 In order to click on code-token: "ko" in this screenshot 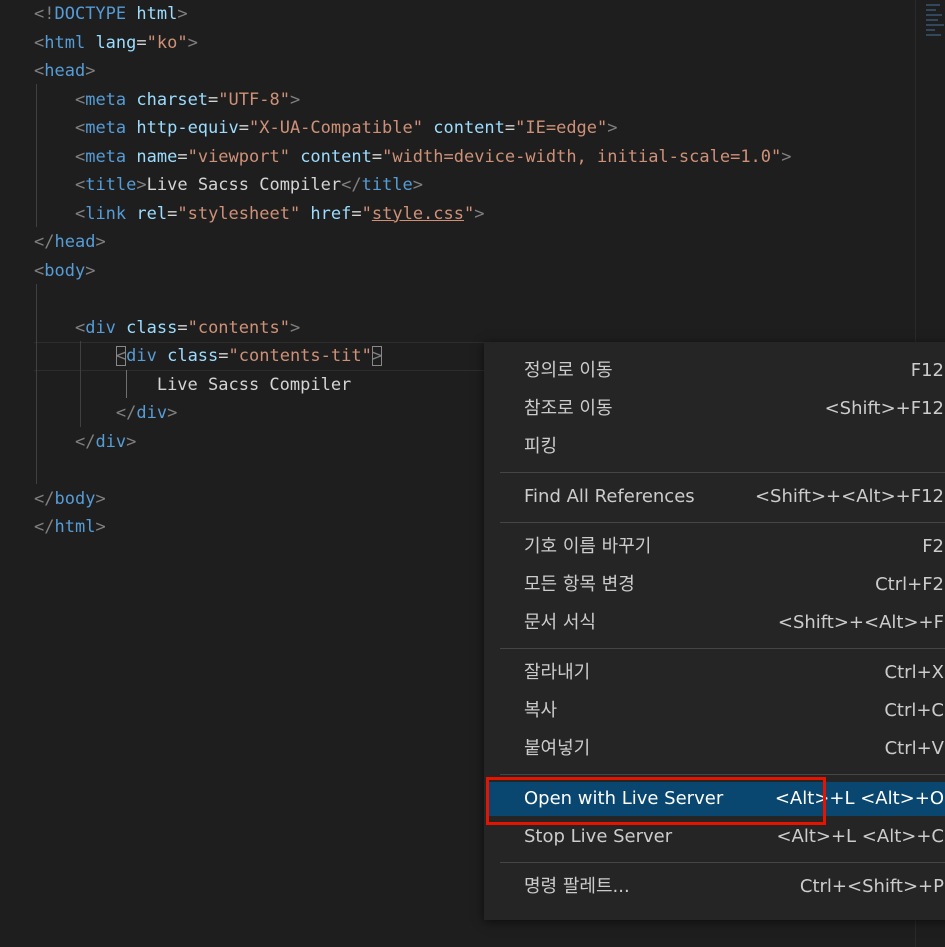, I will do `click(167, 42)`.